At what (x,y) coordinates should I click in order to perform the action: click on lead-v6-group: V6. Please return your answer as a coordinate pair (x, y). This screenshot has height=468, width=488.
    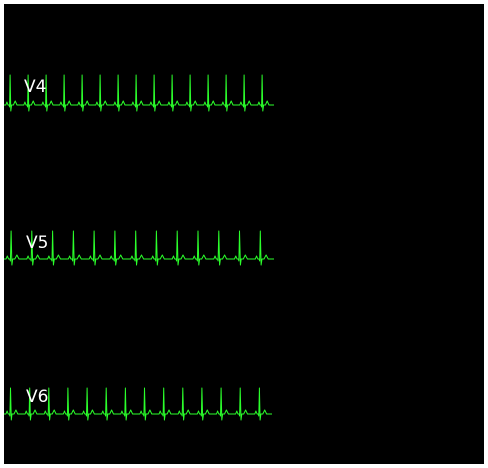
    Looking at the image, I should click on (138, 404).